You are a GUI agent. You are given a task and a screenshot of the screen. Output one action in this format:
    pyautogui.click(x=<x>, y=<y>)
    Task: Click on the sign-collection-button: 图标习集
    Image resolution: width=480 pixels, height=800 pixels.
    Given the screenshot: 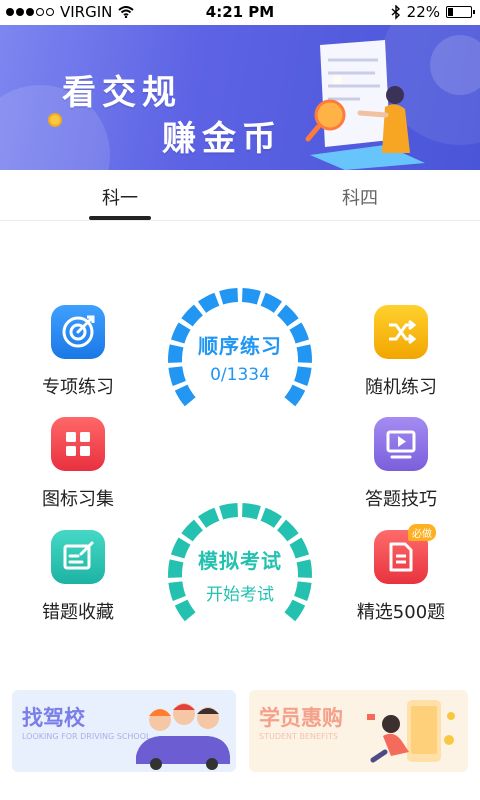 What is the action you would take?
    pyautogui.click(x=78, y=464)
    